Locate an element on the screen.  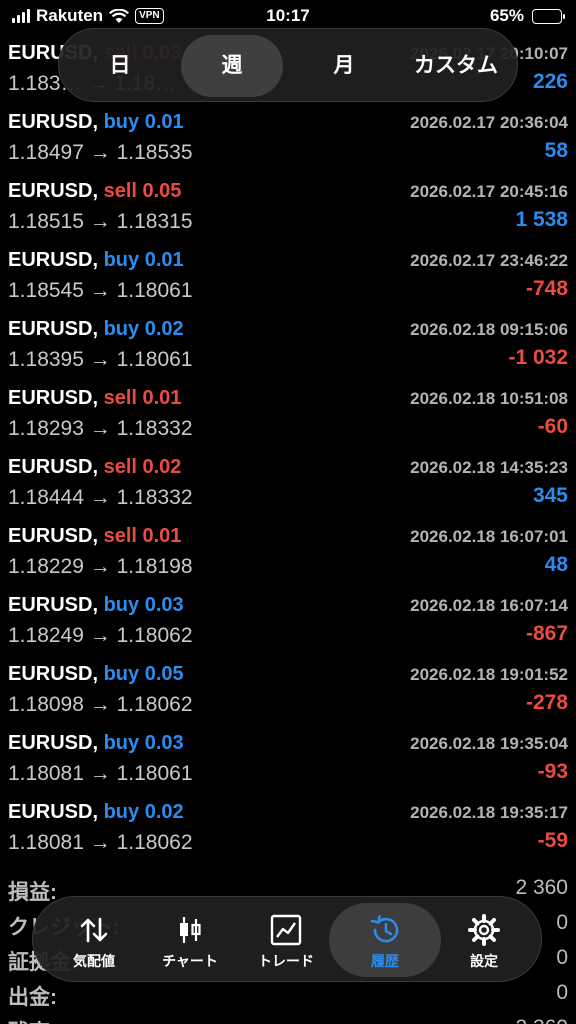
trade-date: 2026.02.18 09:15:06 is located at coordinates (489, 329).